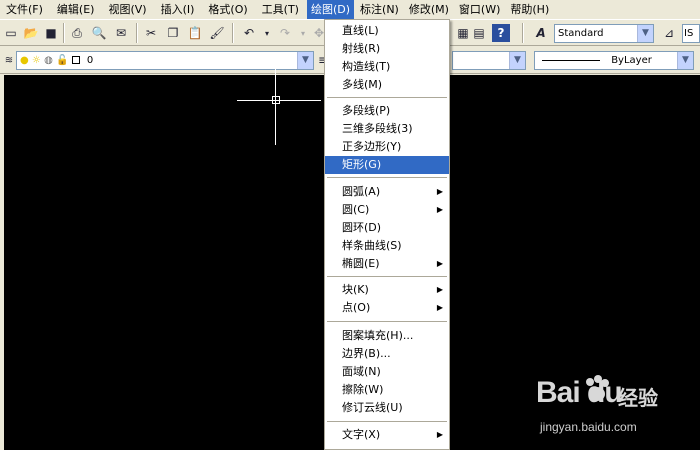 Image resolution: width=700 pixels, height=450 pixels. What do you see at coordinates (588, 427) in the screenshot?
I see `watermark-url: jingyan.baidu.com` at bounding box center [588, 427].